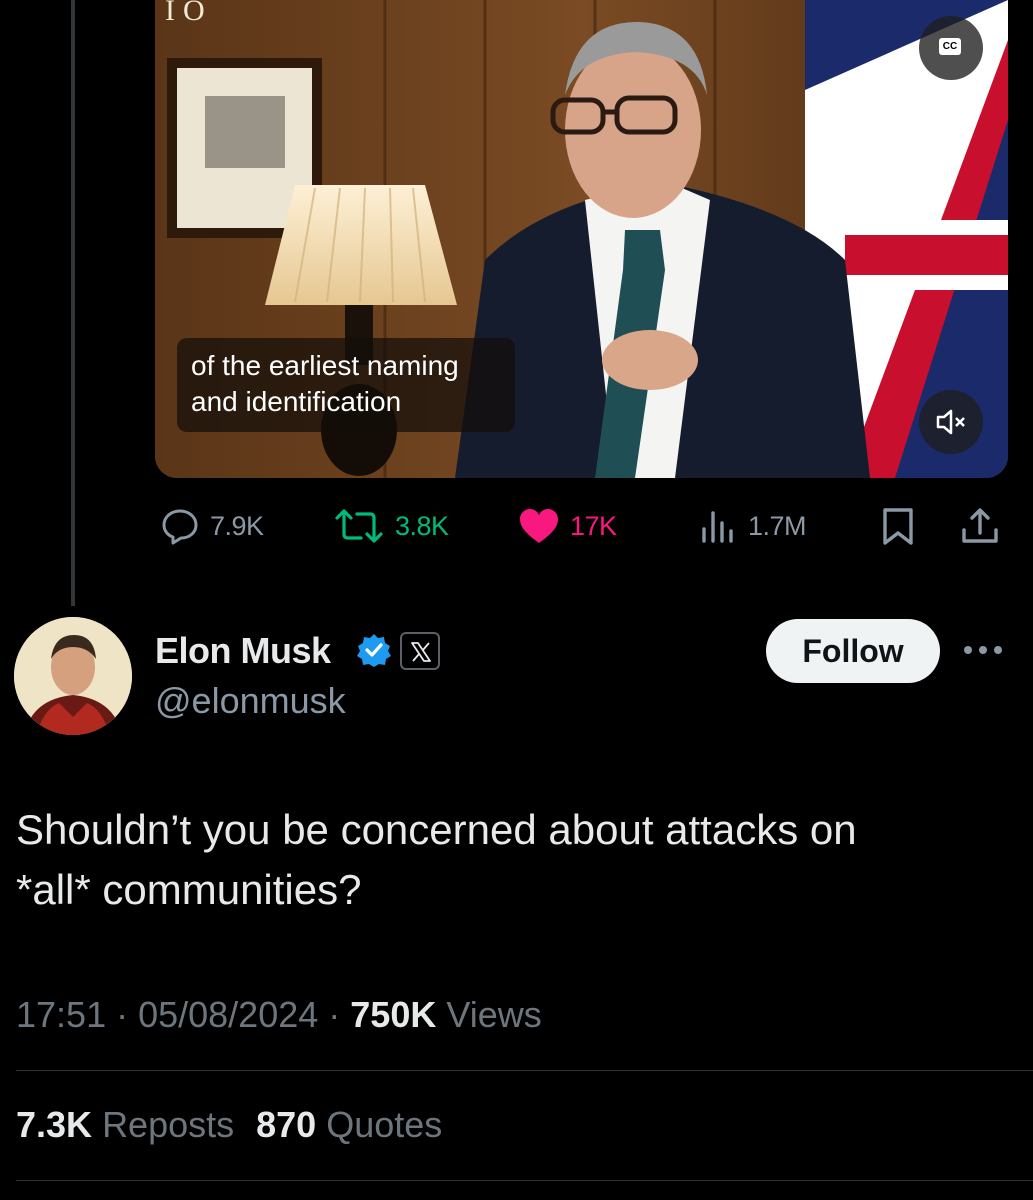  What do you see at coordinates (325, 365) in the screenshot?
I see `caption-line-1: of the earliest naming` at bounding box center [325, 365].